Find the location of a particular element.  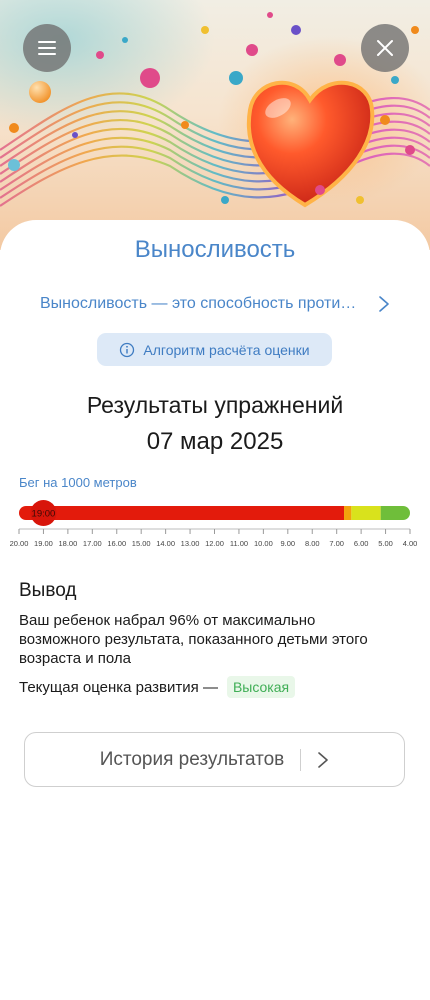

divider is located at coordinates (301, 759).